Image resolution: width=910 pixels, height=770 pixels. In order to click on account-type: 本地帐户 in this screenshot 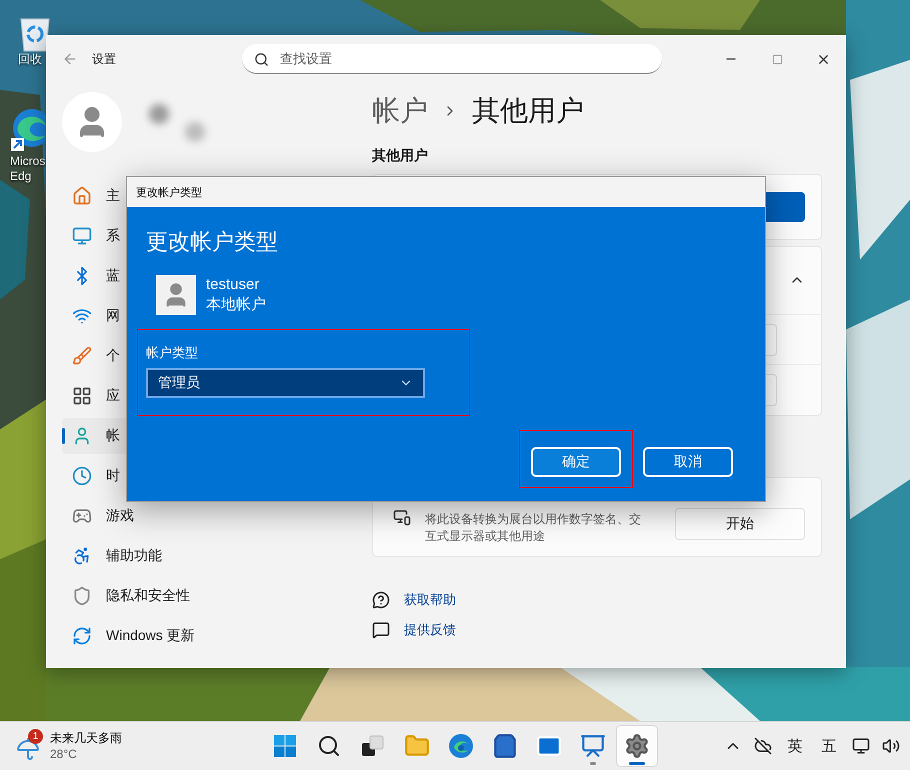, I will do `click(236, 305)`.